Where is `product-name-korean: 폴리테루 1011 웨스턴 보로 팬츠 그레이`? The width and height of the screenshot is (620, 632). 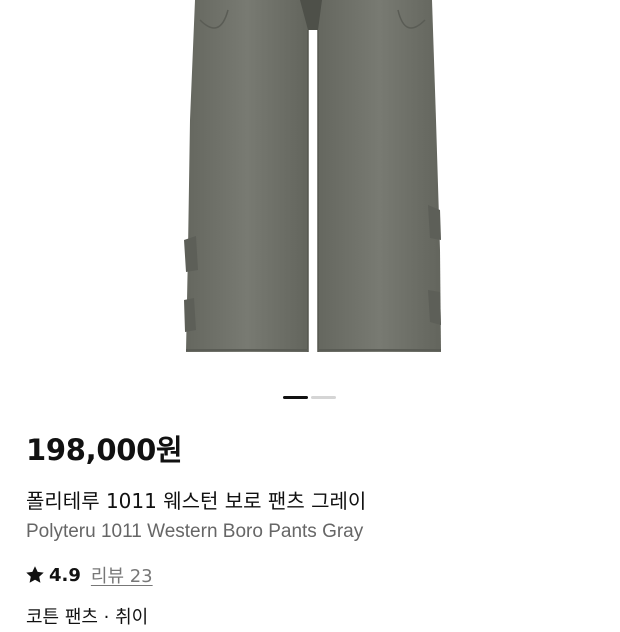 product-name-korean: 폴리테루 1011 웨스턴 보로 팬츠 그레이 is located at coordinates (196, 501).